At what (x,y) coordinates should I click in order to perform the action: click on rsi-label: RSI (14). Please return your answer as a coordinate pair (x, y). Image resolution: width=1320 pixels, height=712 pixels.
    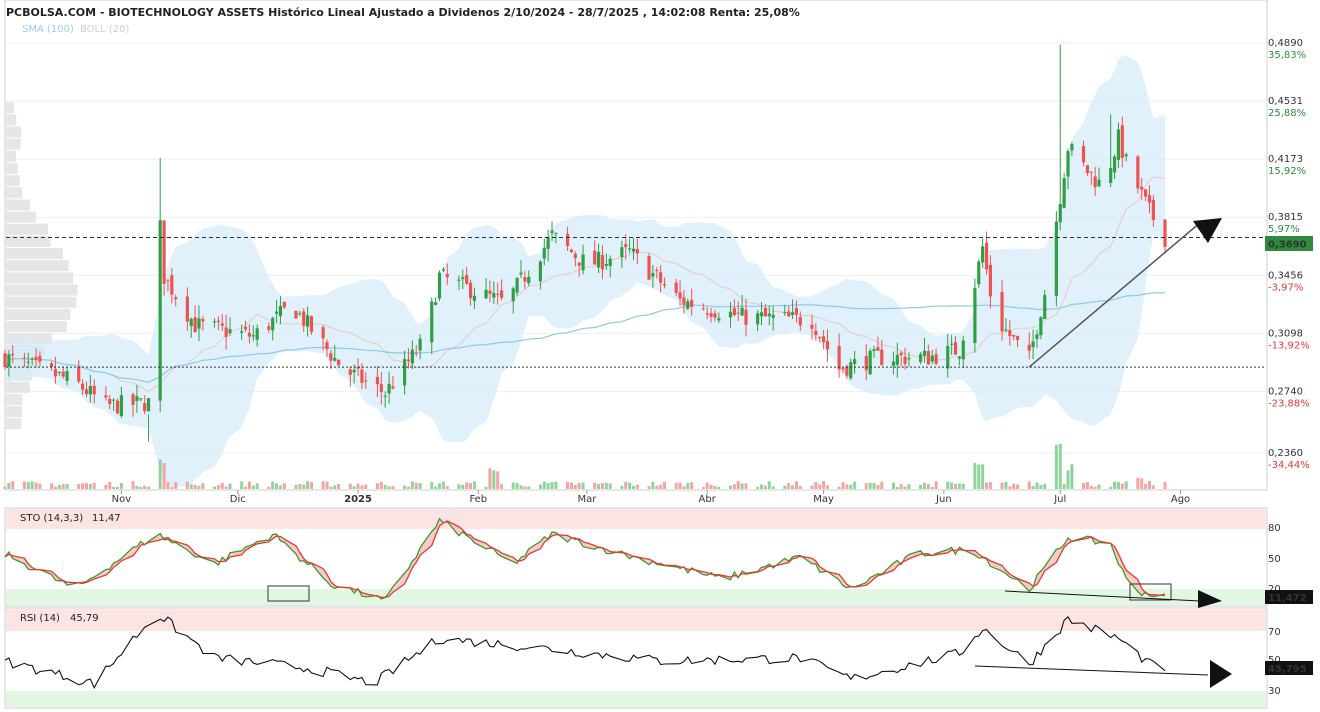
    Looking at the image, I should click on (40, 618).